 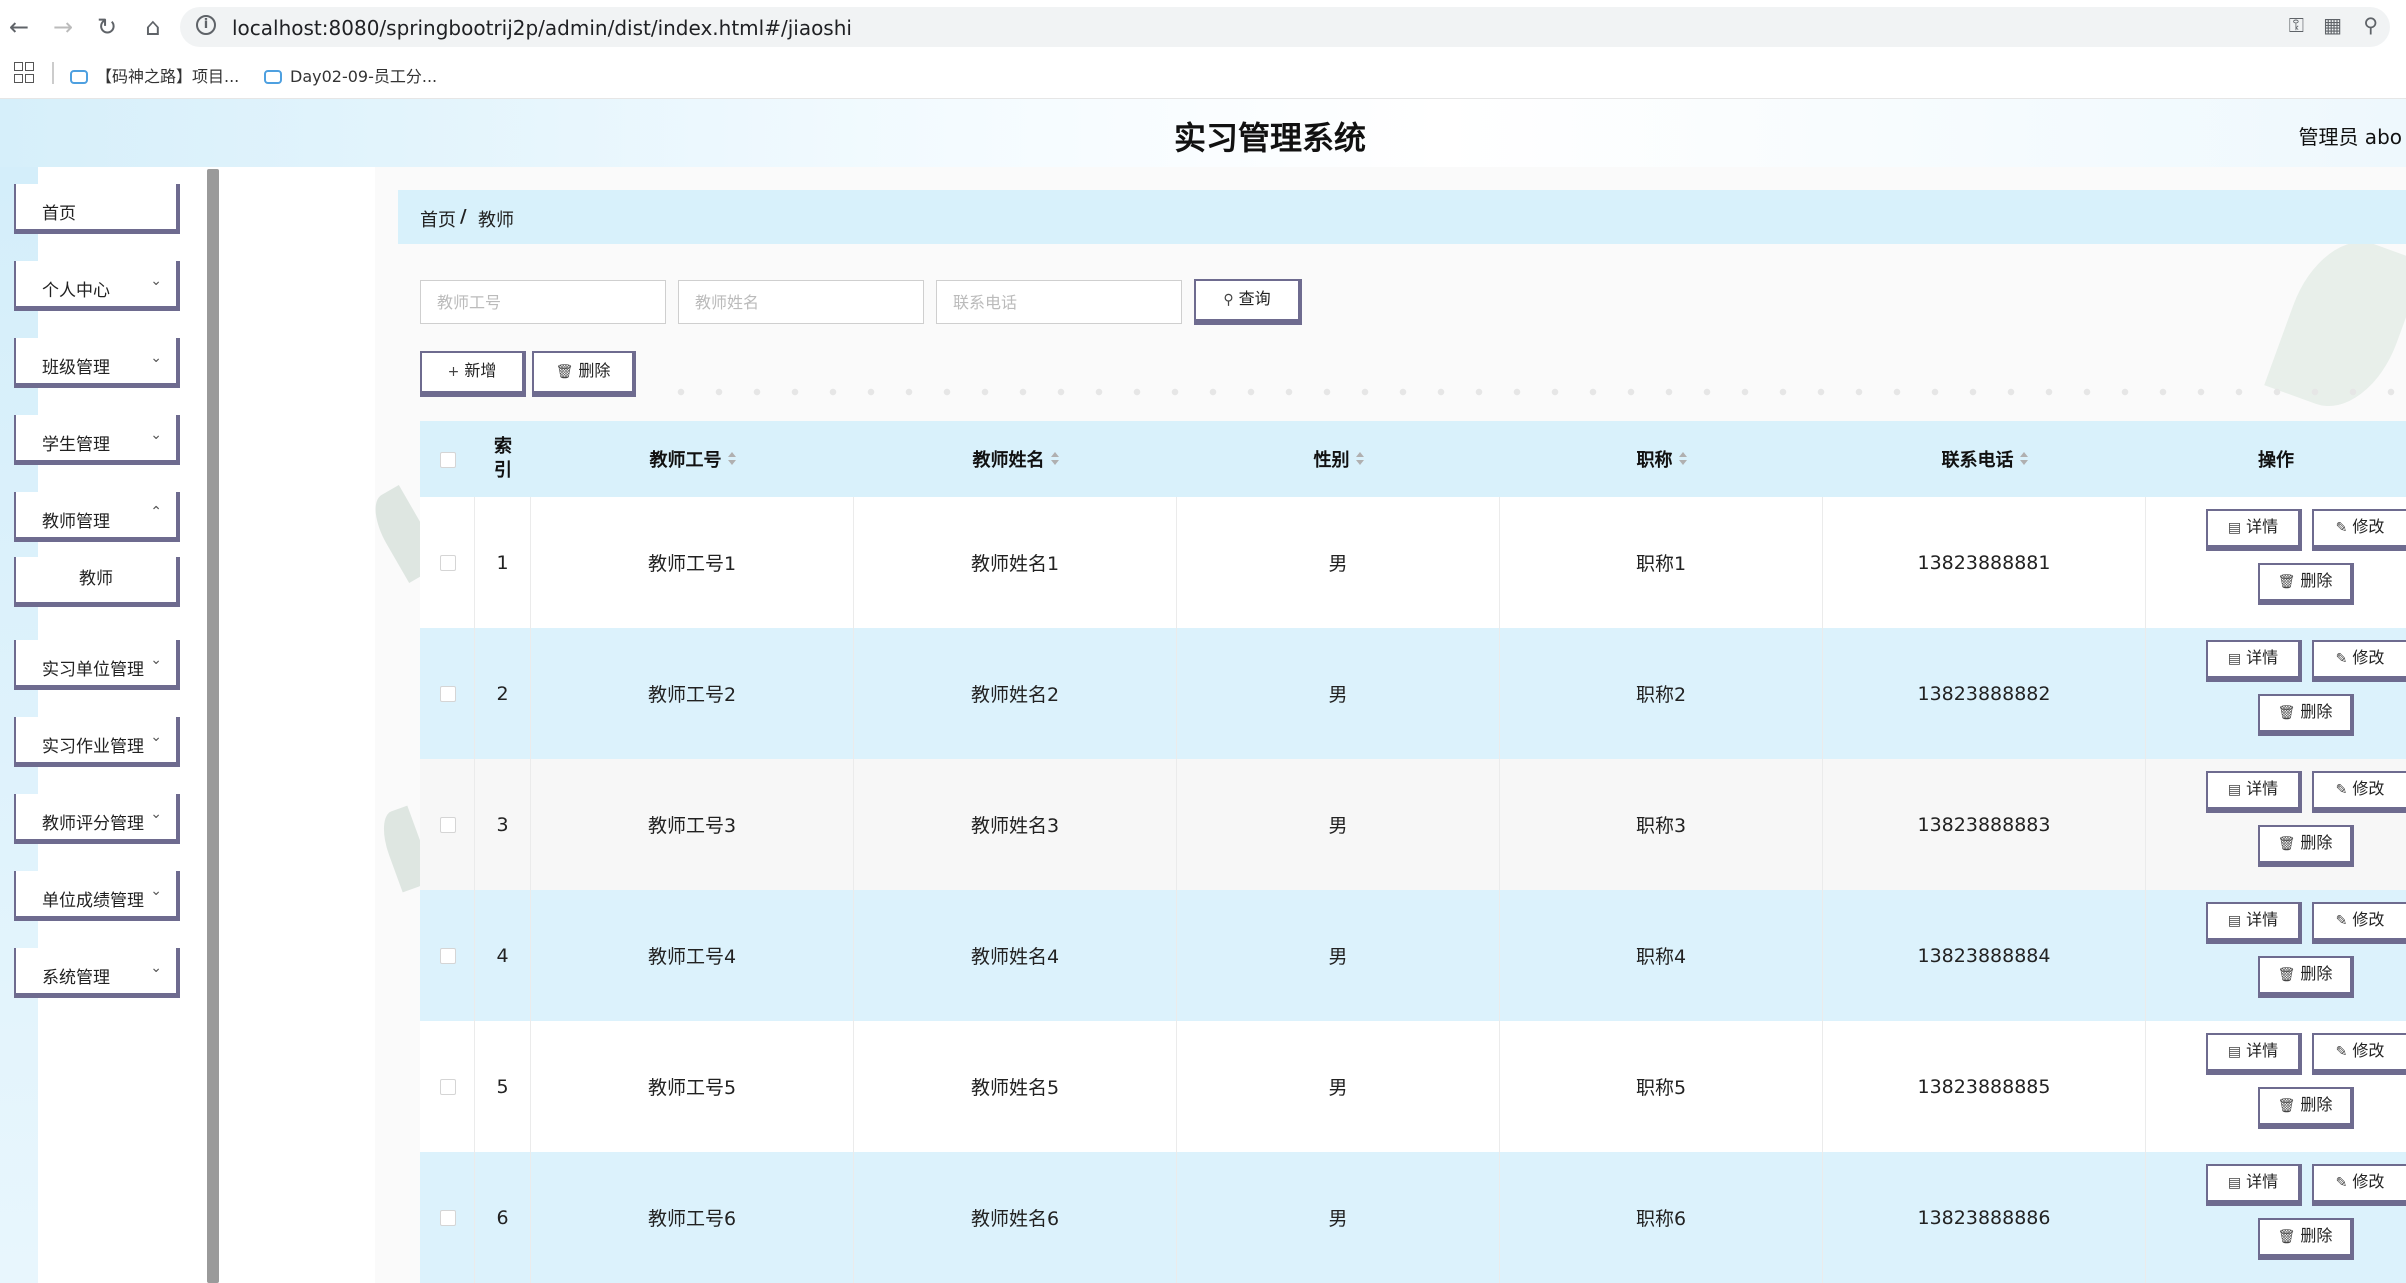 I want to click on teacher-name-search-input, so click(x=801, y=302).